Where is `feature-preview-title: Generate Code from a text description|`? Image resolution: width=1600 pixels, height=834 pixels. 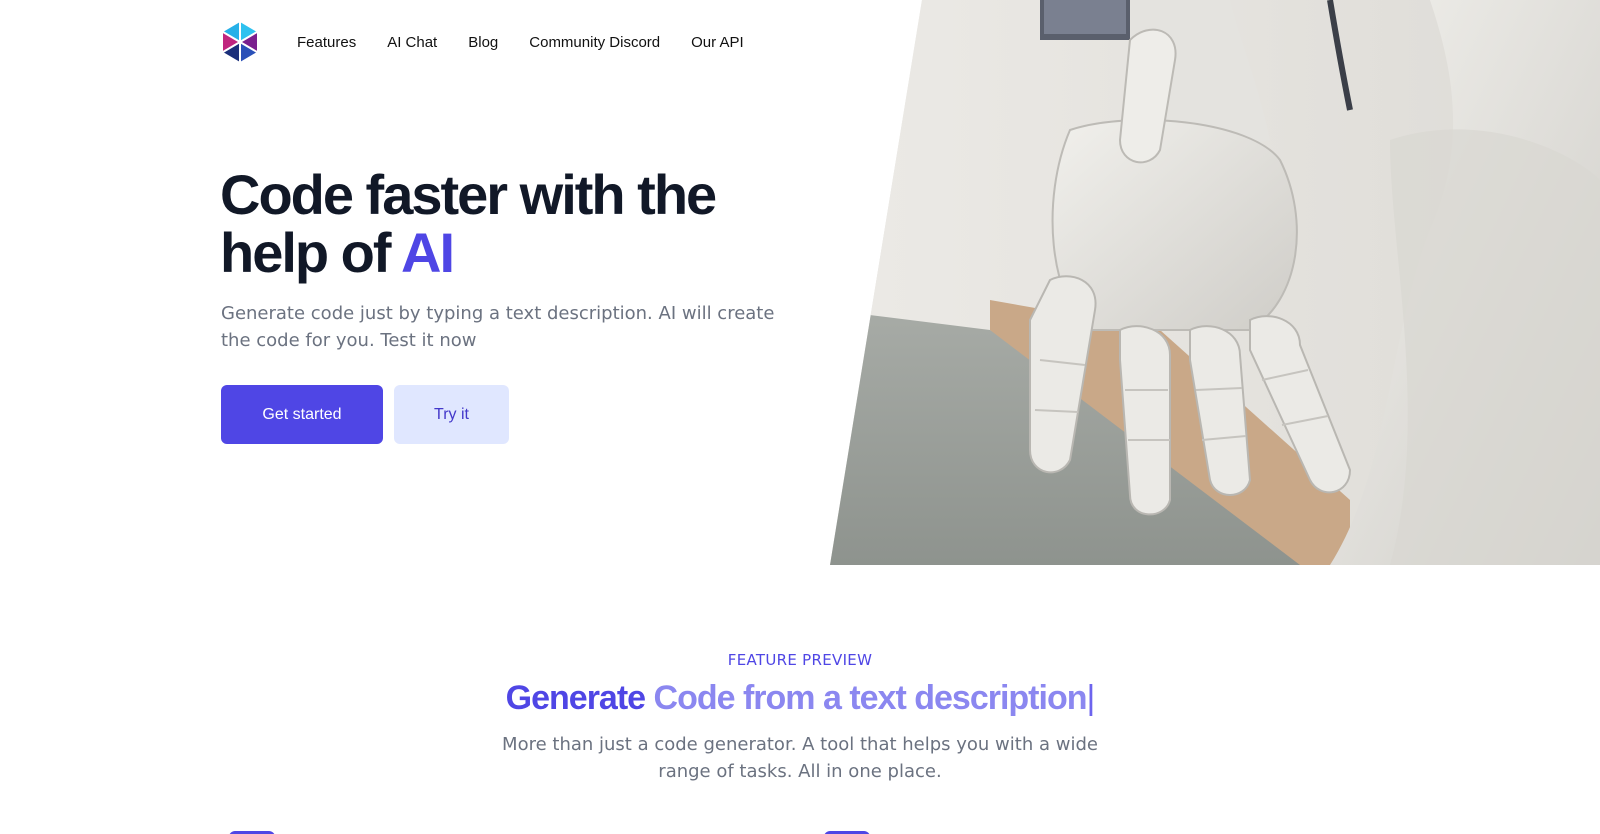 feature-preview-title: Generate Code from a text description| is located at coordinates (800, 698).